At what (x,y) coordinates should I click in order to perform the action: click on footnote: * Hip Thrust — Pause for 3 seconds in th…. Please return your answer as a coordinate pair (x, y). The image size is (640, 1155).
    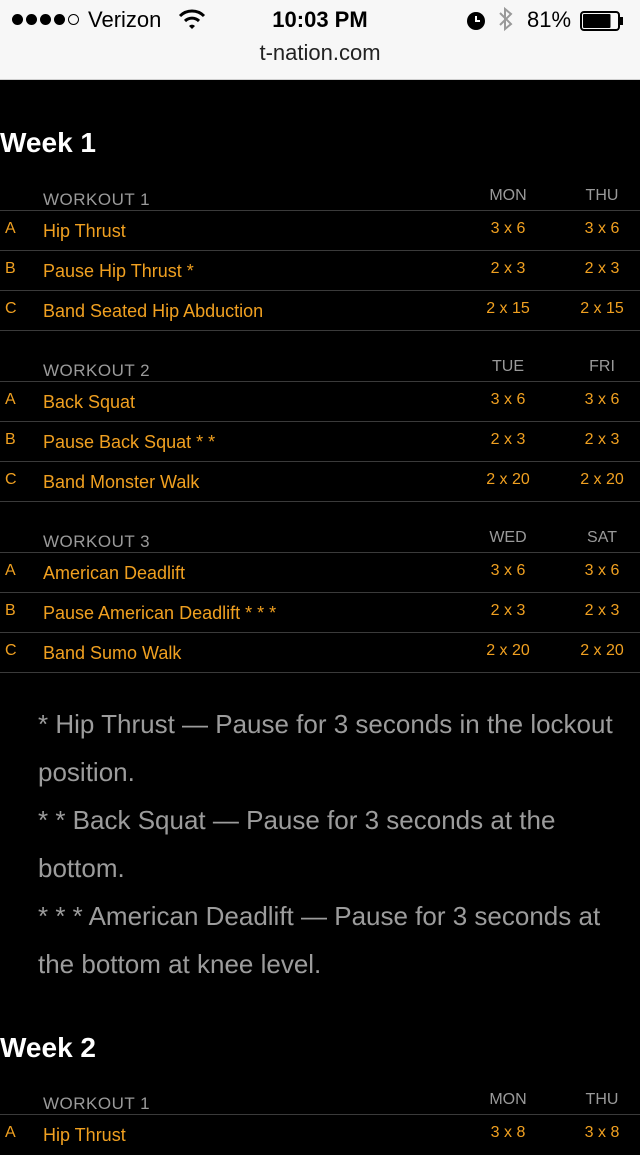
    Looking at the image, I should click on (325, 748).